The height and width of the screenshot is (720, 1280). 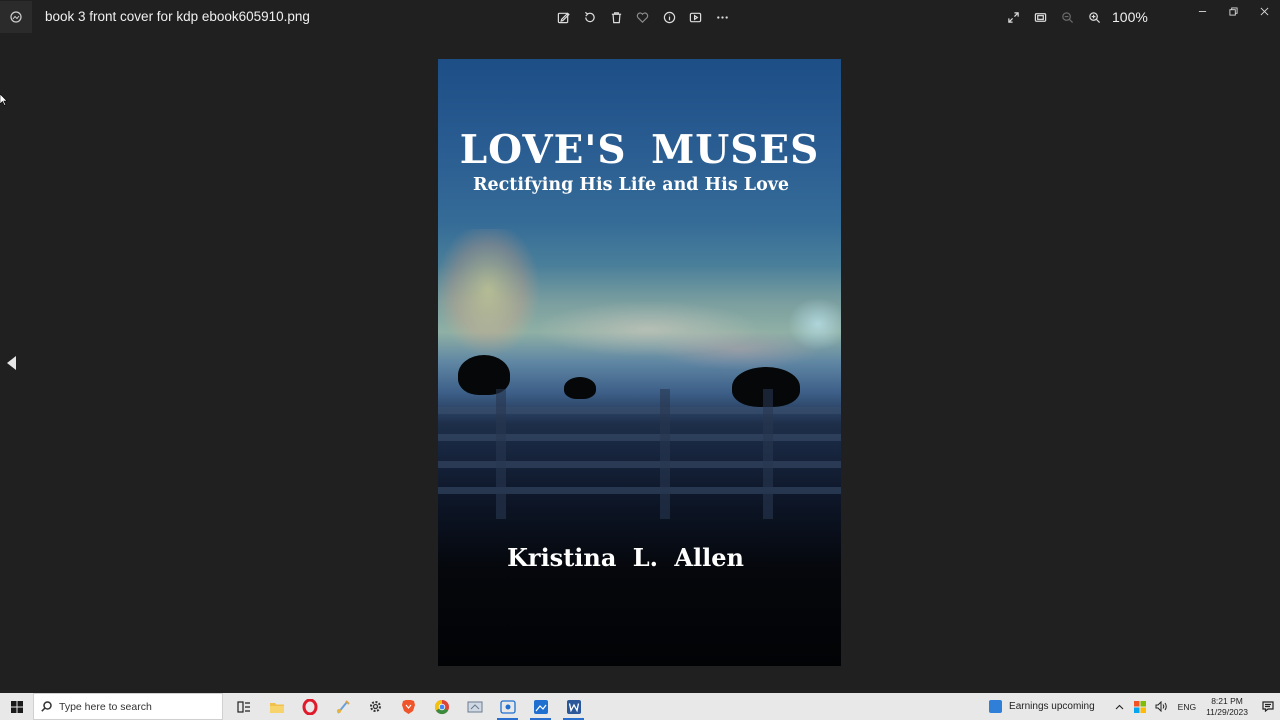 I want to click on restore-icon, so click(x=1233, y=11).